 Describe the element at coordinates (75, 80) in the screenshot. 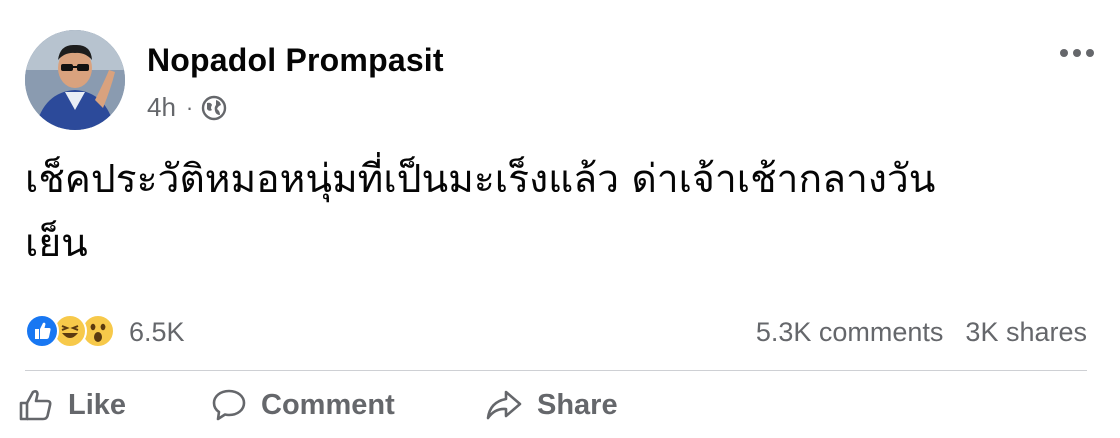

I see `avatar` at that location.